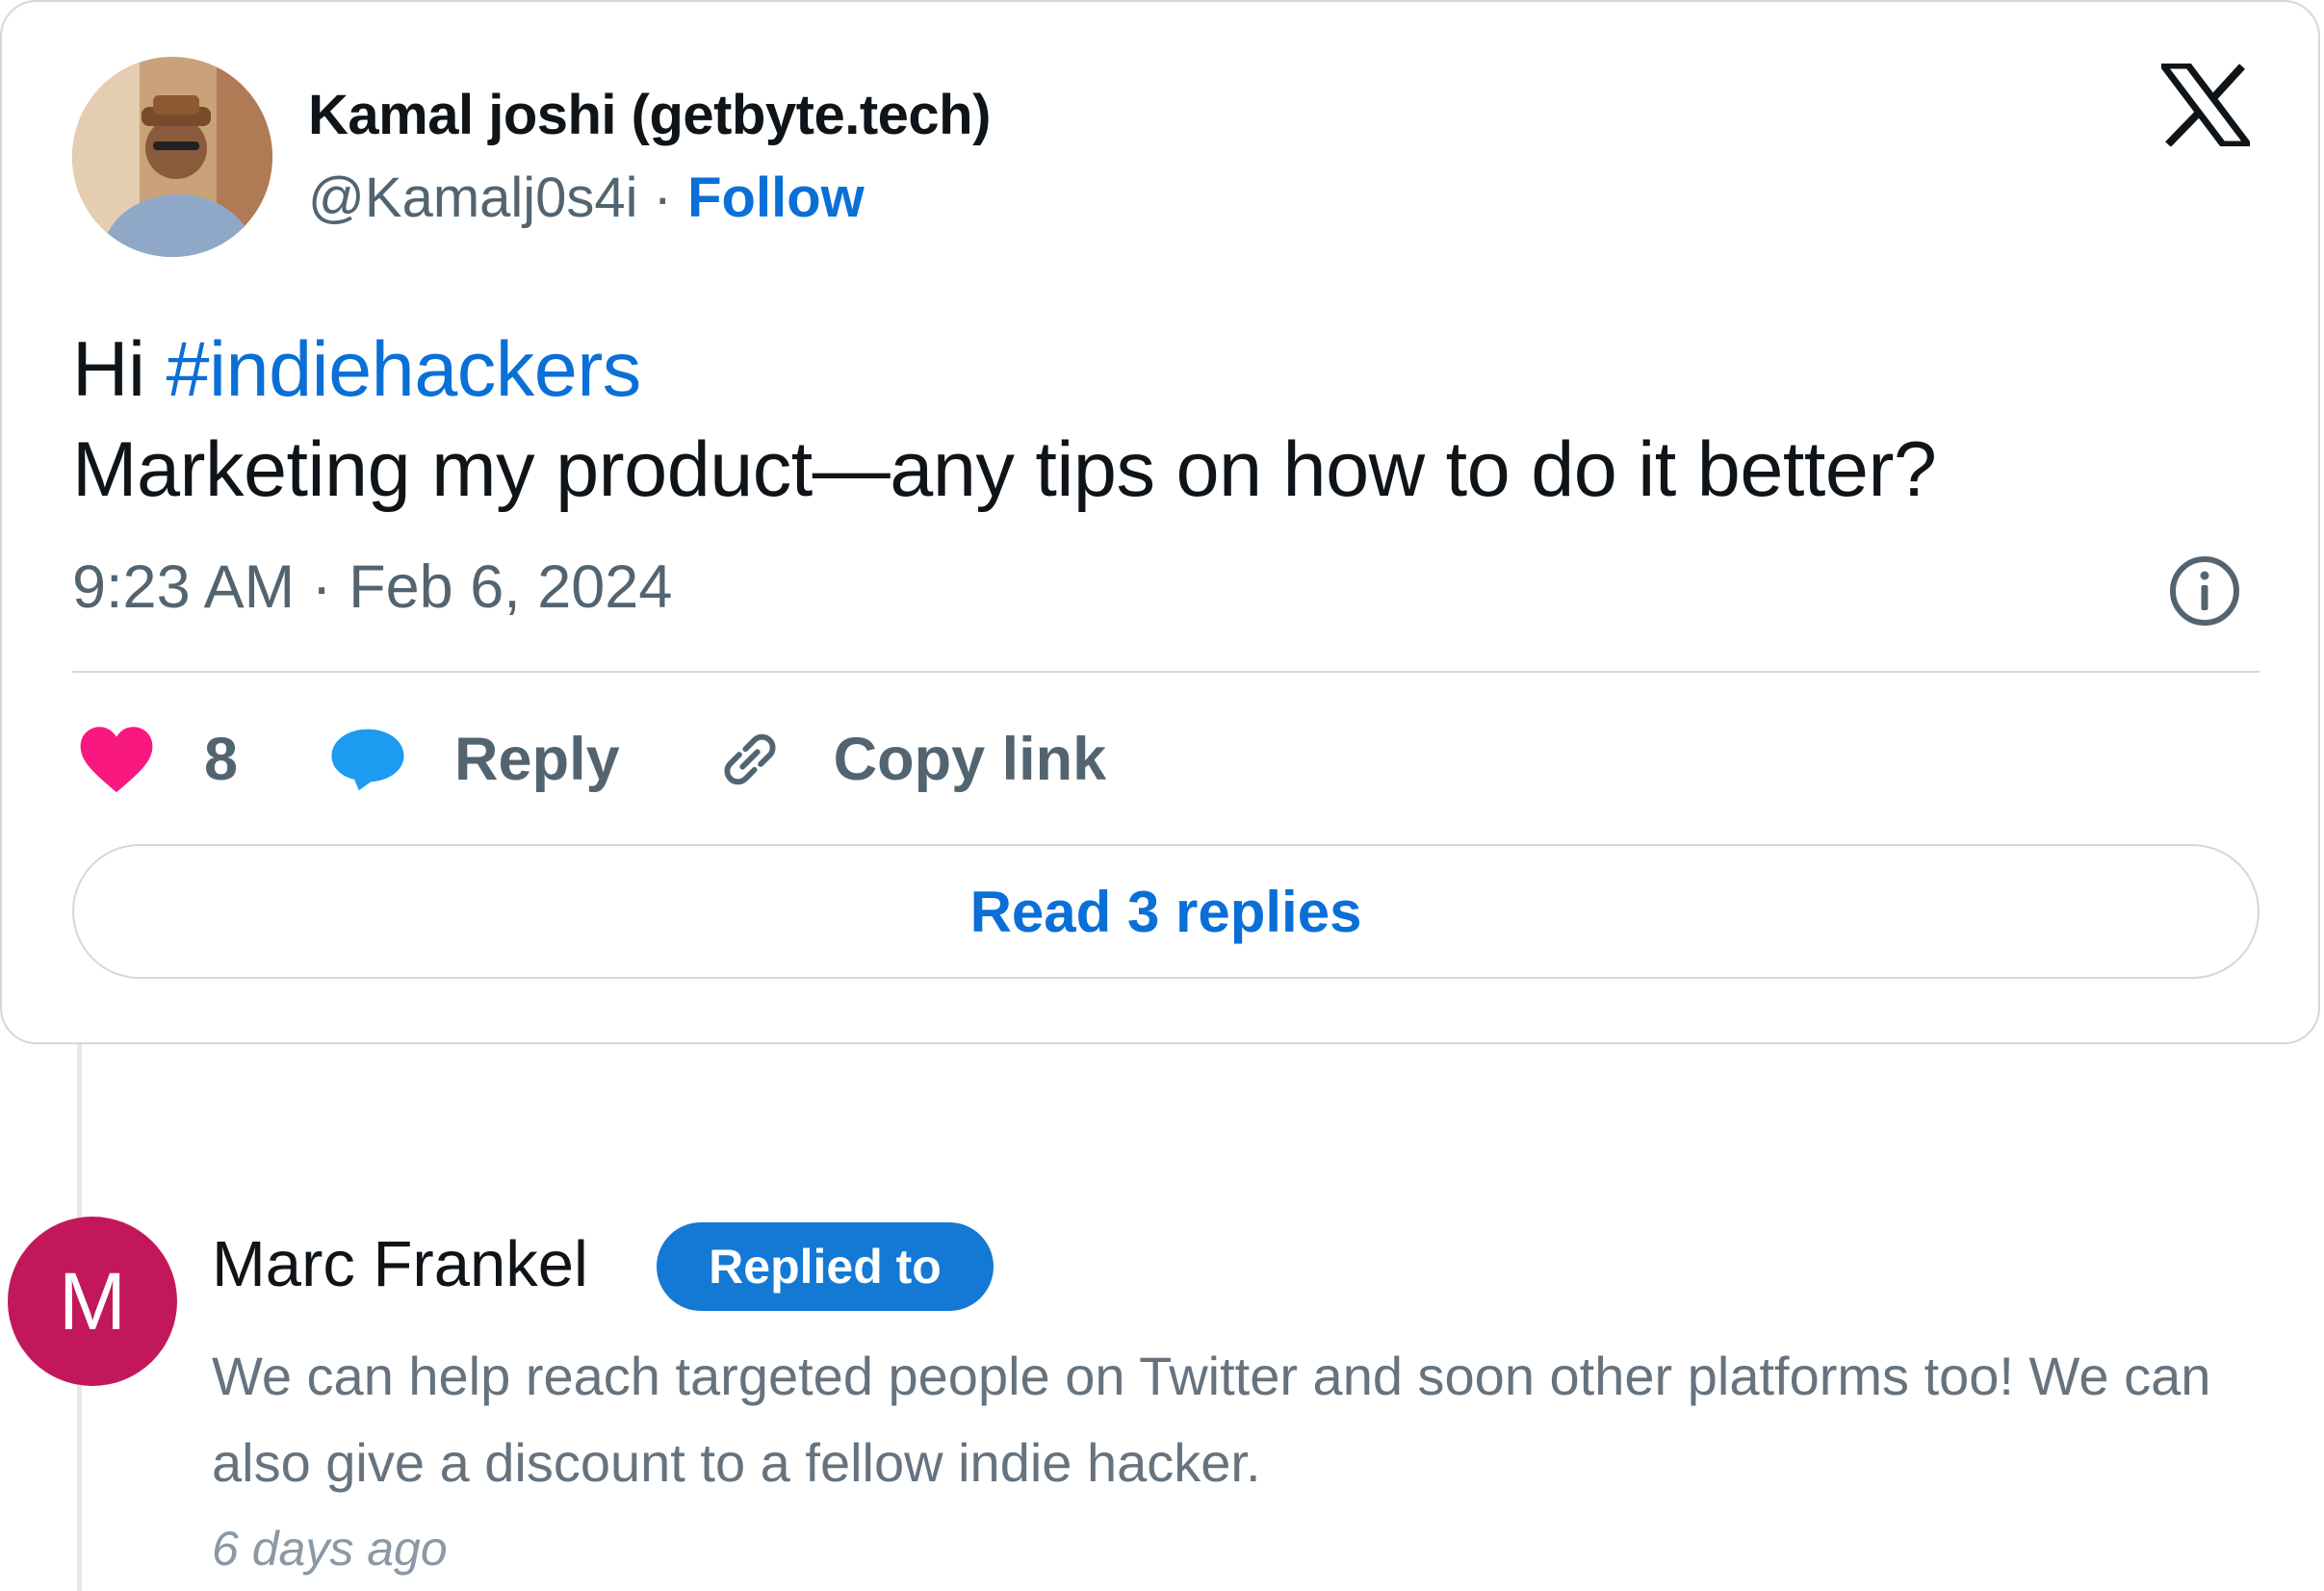  What do you see at coordinates (1160, 370) in the screenshot?
I see `tweet-first-line: Hi #indiehackers` at bounding box center [1160, 370].